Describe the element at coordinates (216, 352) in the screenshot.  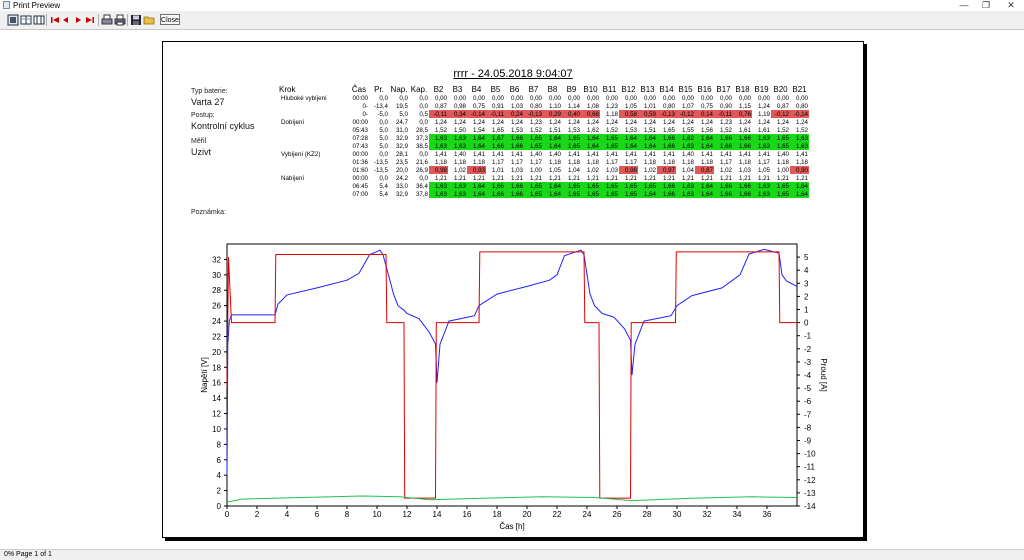
I see `y-tick-label: 20` at that location.